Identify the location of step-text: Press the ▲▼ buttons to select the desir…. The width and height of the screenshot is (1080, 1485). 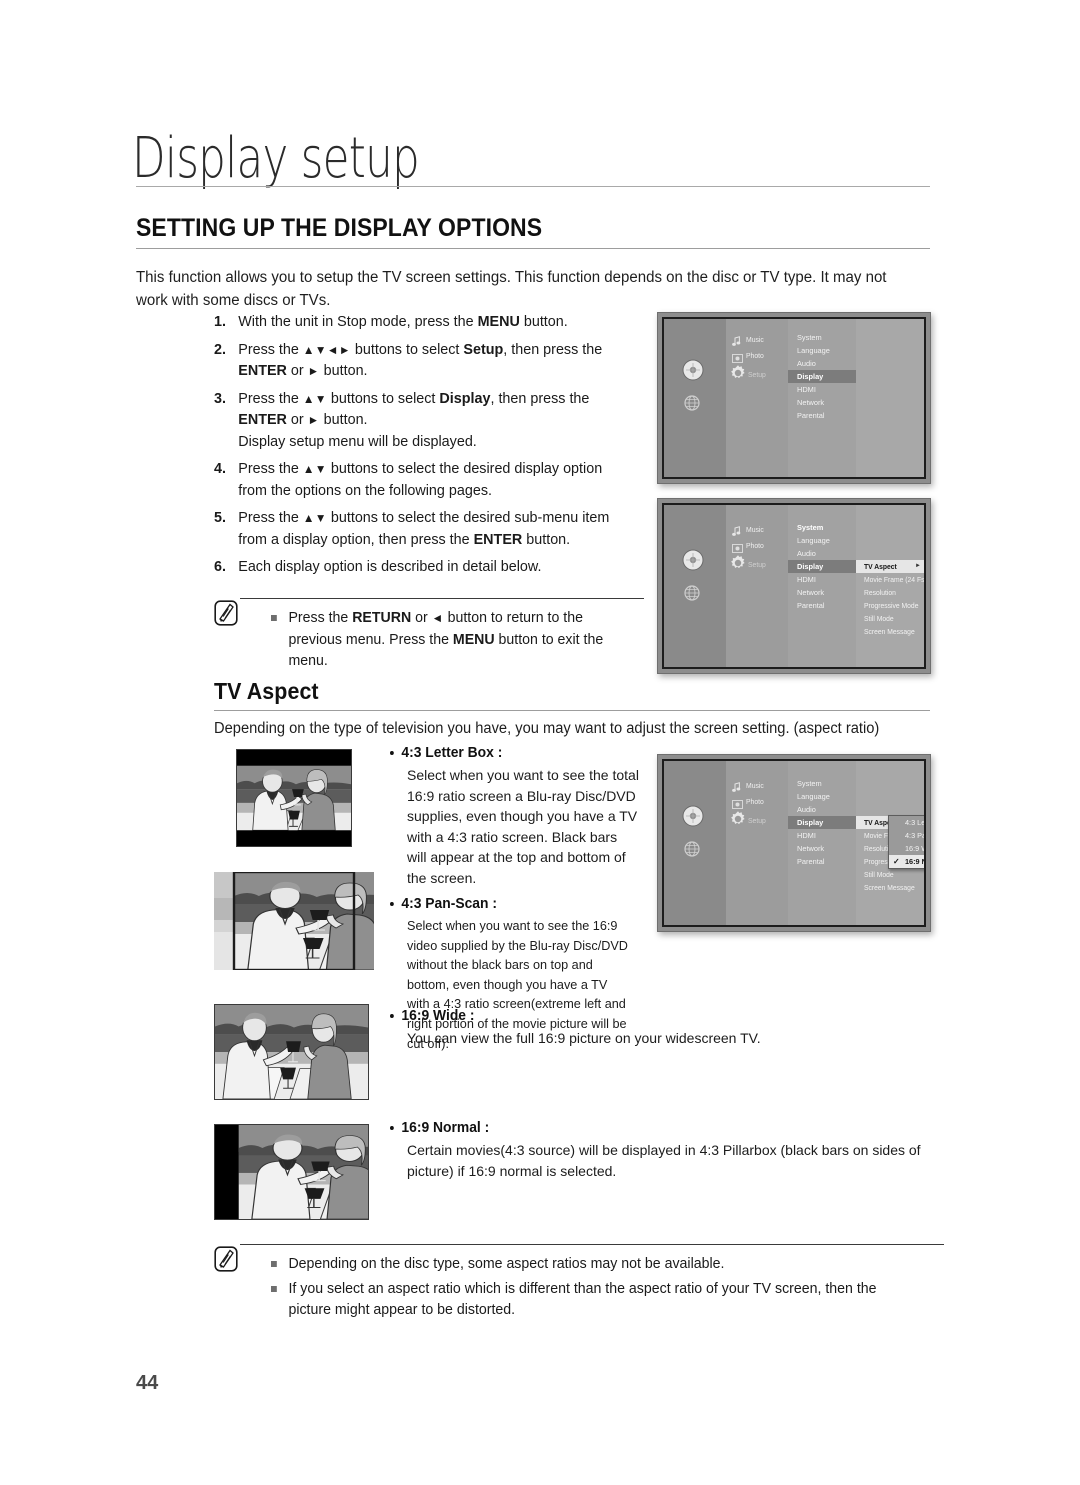
(424, 529).